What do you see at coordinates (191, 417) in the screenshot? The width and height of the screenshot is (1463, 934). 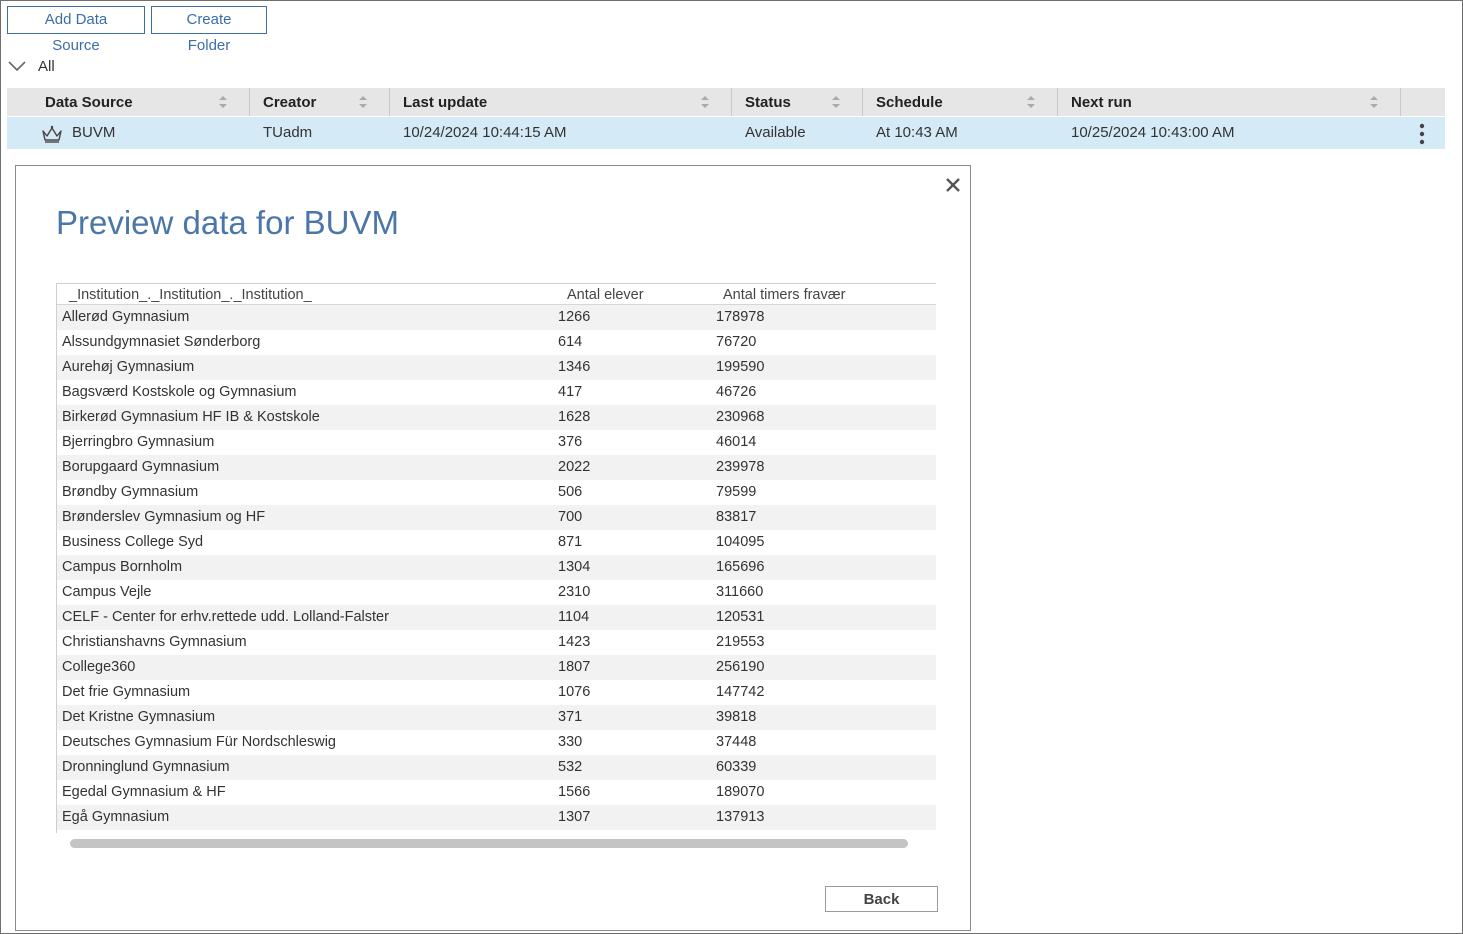 I see `table-cell: Birkerød Gymnasium HF IB & Kostskole` at bounding box center [191, 417].